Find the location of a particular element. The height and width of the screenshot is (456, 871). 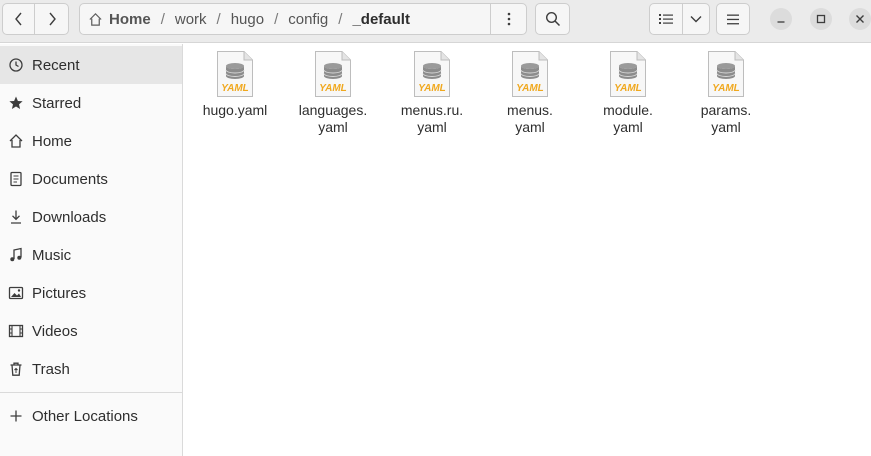

header-bar: Home / work / hugo / config / _default is located at coordinates (435, 21).